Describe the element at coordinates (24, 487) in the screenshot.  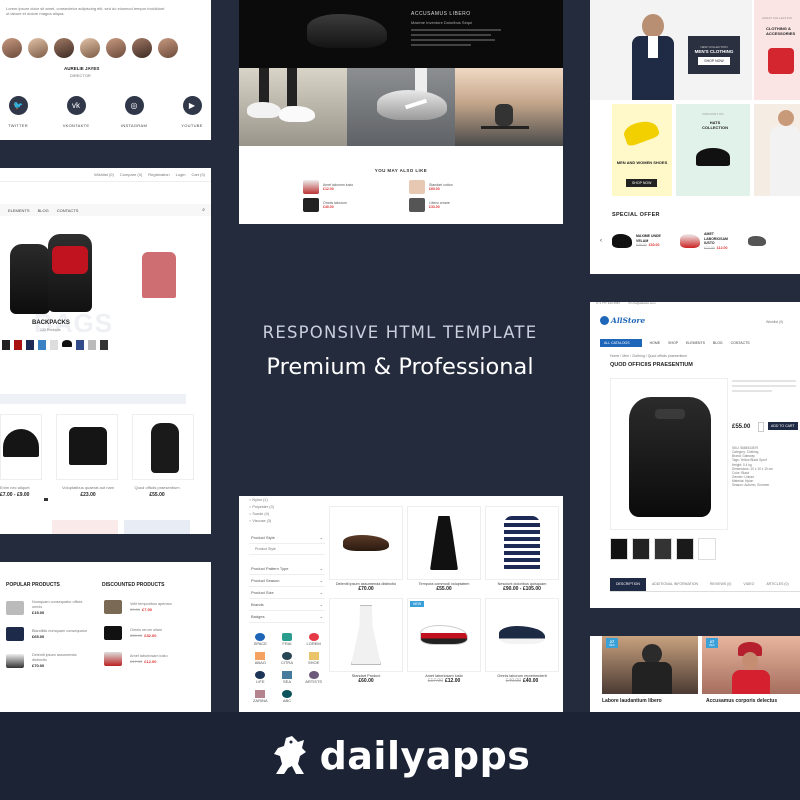
I see `product-name: Enim nec aliquet` at that location.